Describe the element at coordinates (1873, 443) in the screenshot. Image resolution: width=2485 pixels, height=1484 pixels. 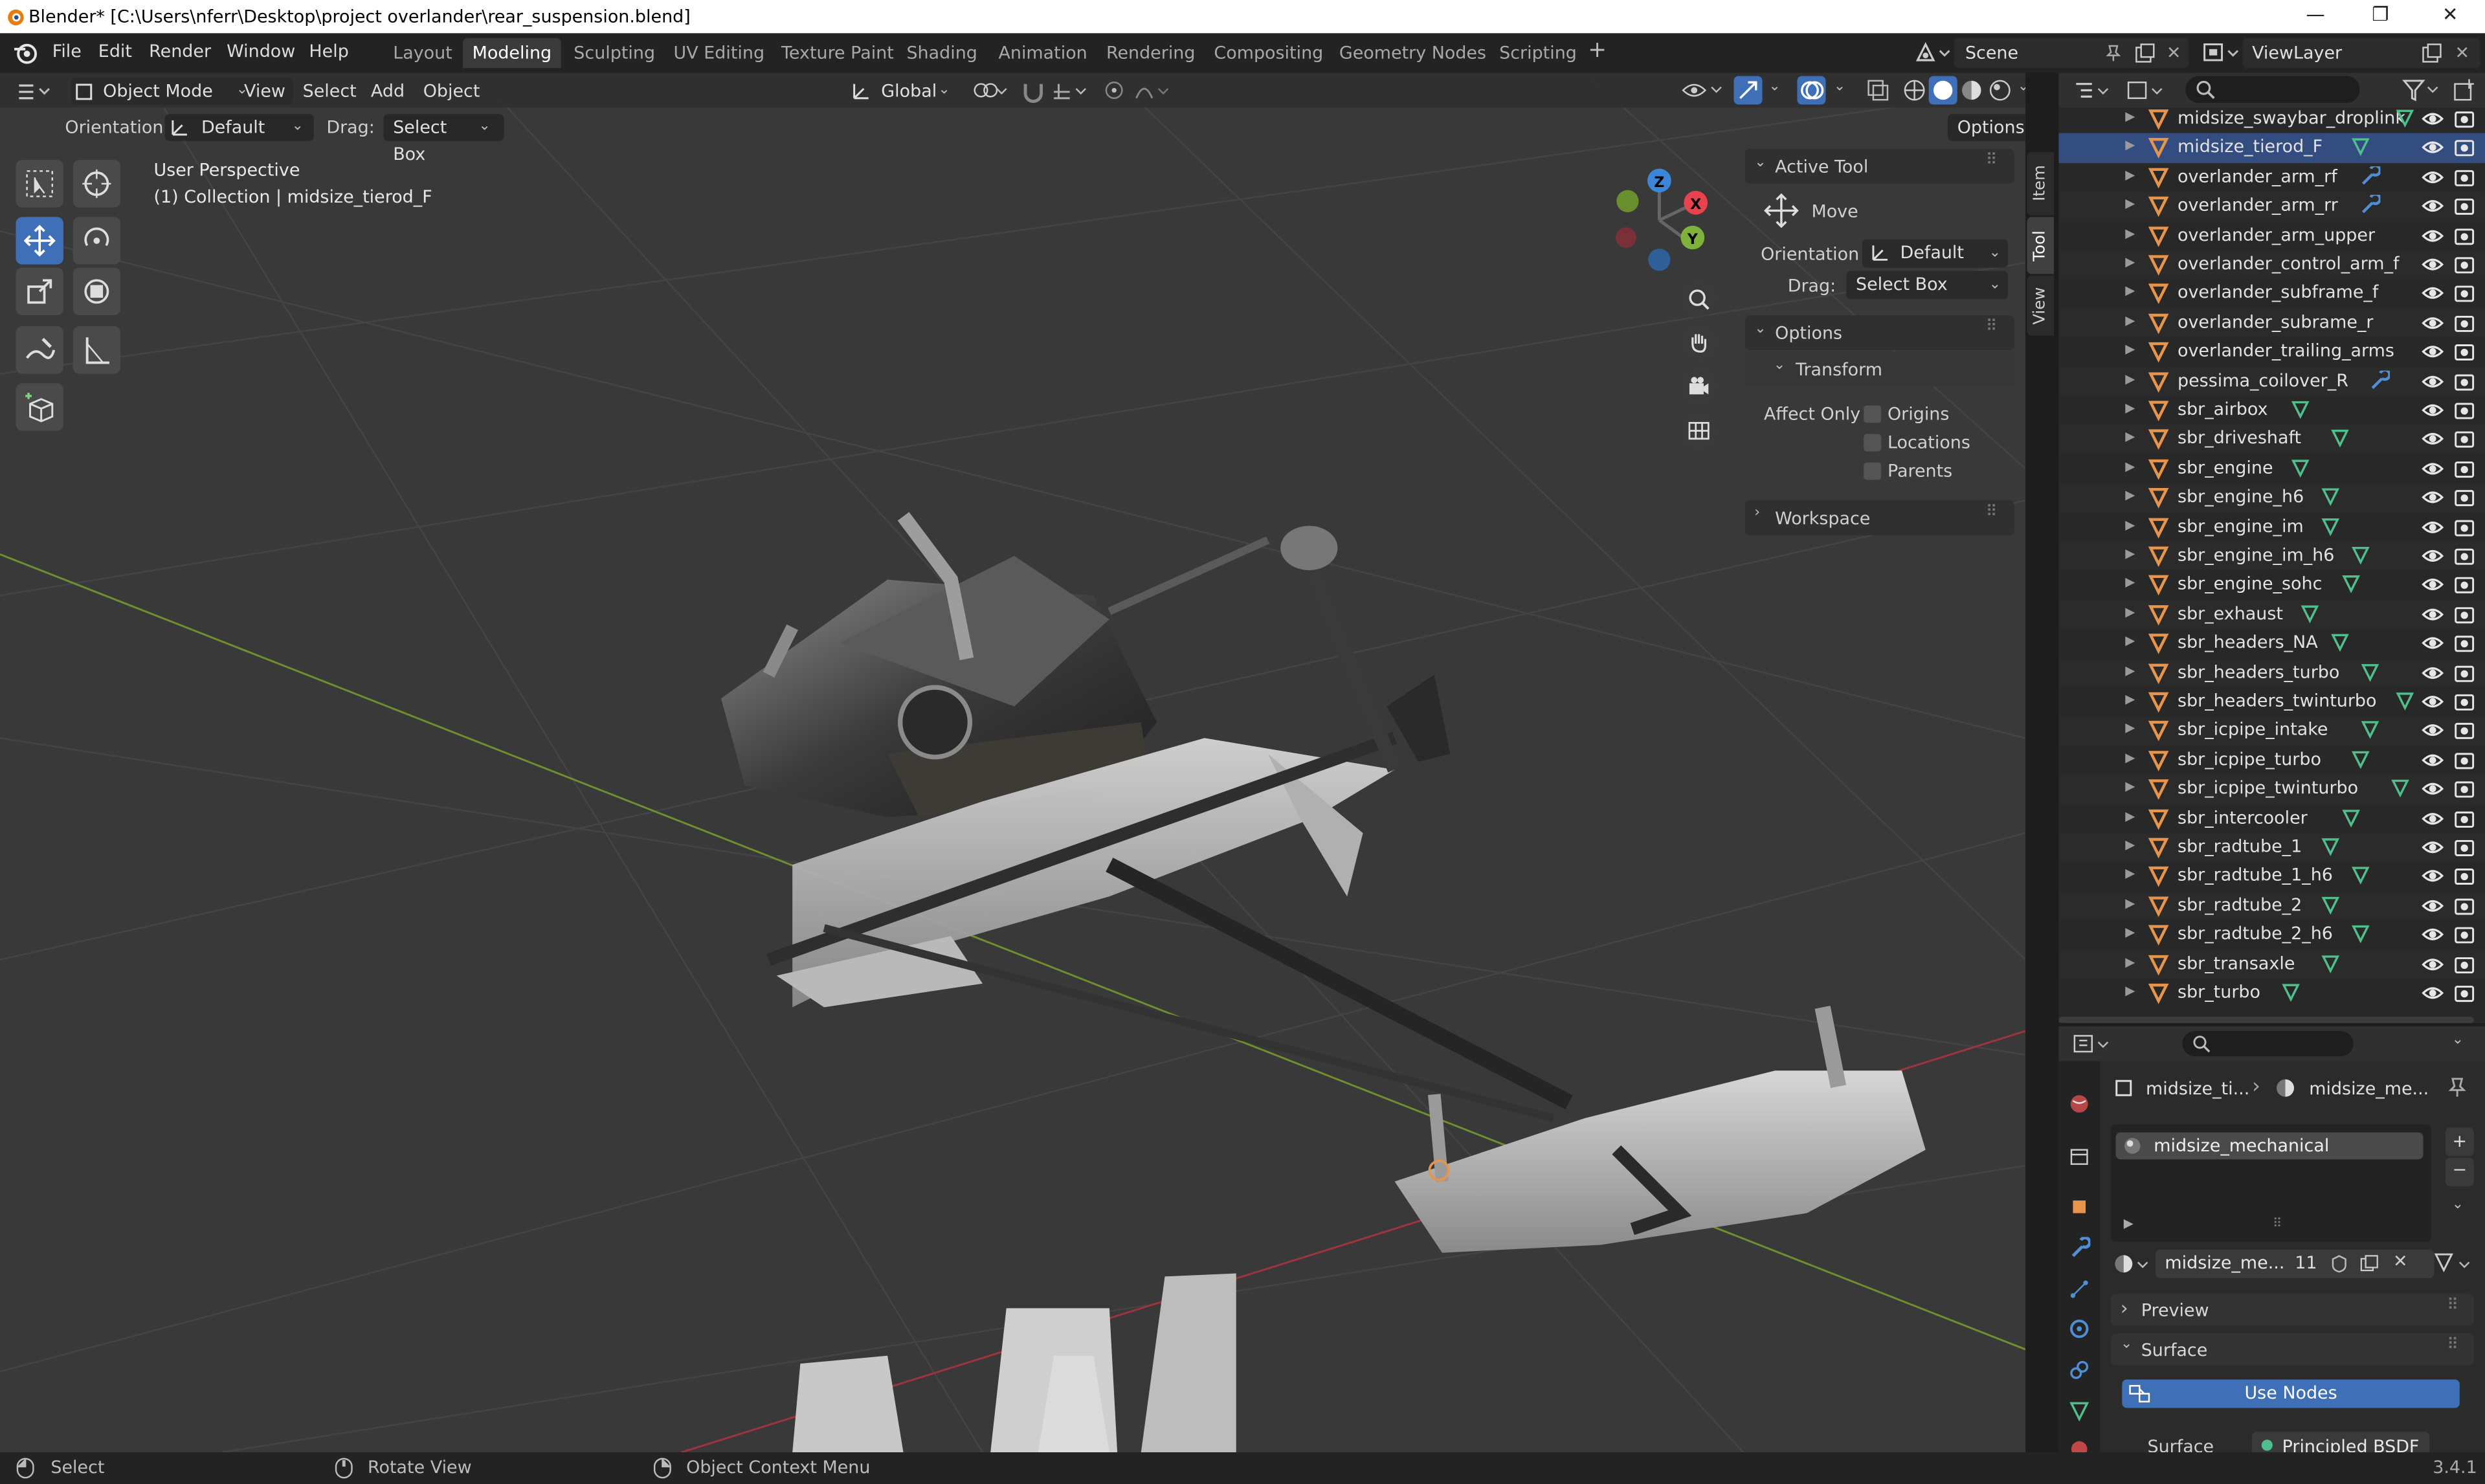
I see `locations-checkbox` at that location.